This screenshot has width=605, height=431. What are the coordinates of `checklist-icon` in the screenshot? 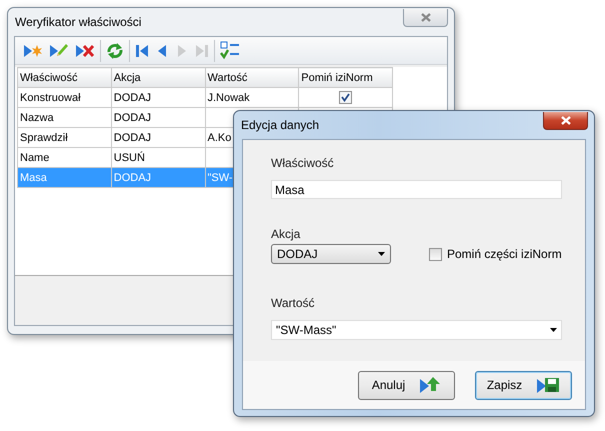 It's located at (230, 50).